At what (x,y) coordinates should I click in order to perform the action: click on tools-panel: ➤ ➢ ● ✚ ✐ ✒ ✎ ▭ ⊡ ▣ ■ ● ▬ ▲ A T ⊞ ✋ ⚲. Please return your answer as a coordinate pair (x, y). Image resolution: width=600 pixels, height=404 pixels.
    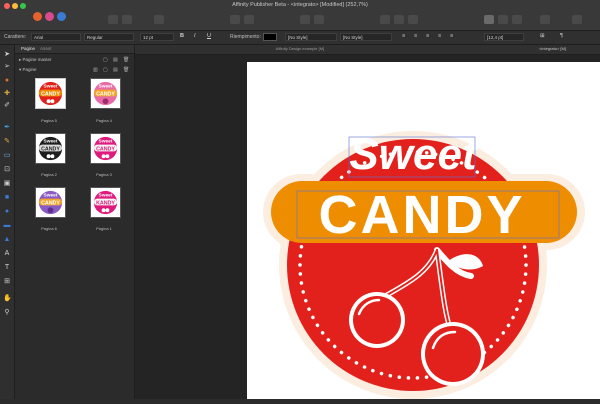
    Looking at the image, I should click on (7, 222).